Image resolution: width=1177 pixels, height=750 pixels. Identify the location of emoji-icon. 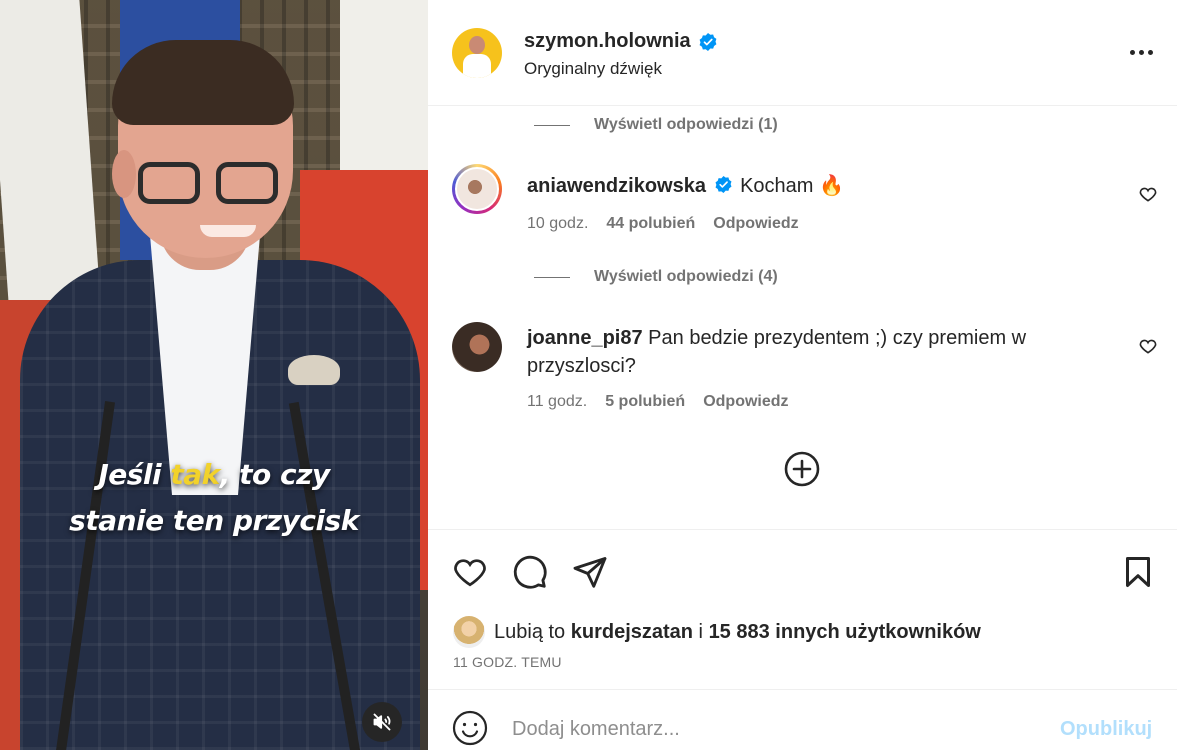
(470, 728).